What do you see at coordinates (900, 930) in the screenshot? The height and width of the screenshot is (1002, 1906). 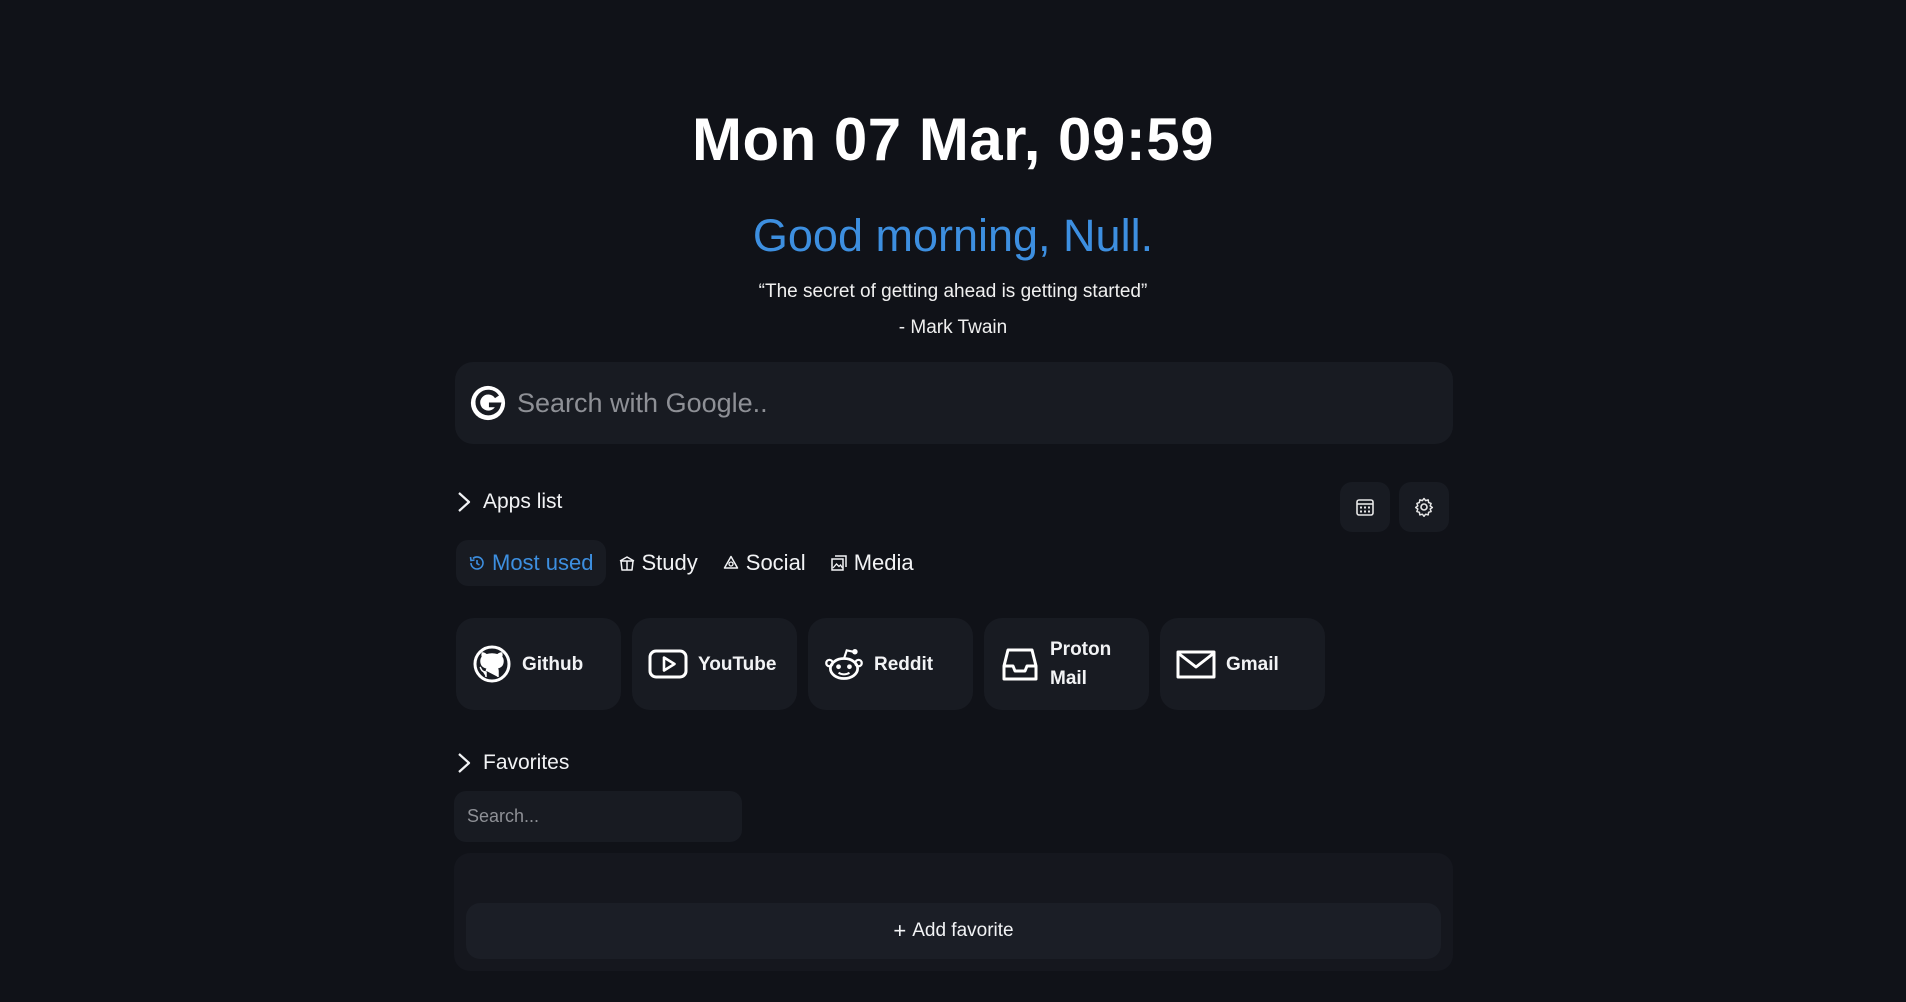 I see `plus-icon: +` at bounding box center [900, 930].